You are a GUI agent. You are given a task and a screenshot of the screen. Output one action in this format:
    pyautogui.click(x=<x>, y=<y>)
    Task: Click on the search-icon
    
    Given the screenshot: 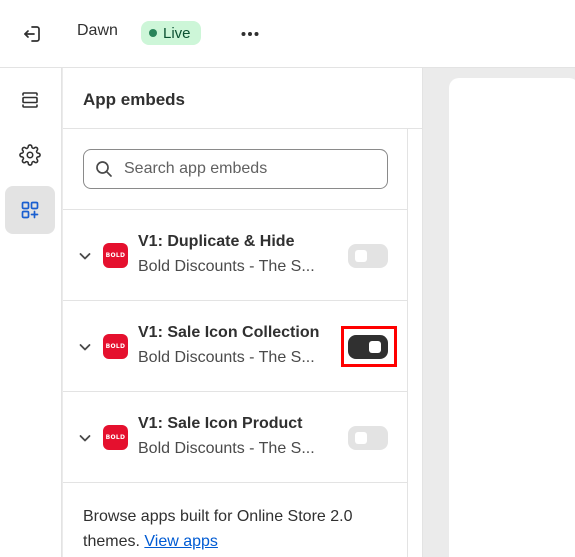 What is the action you would take?
    pyautogui.click(x=104, y=169)
    